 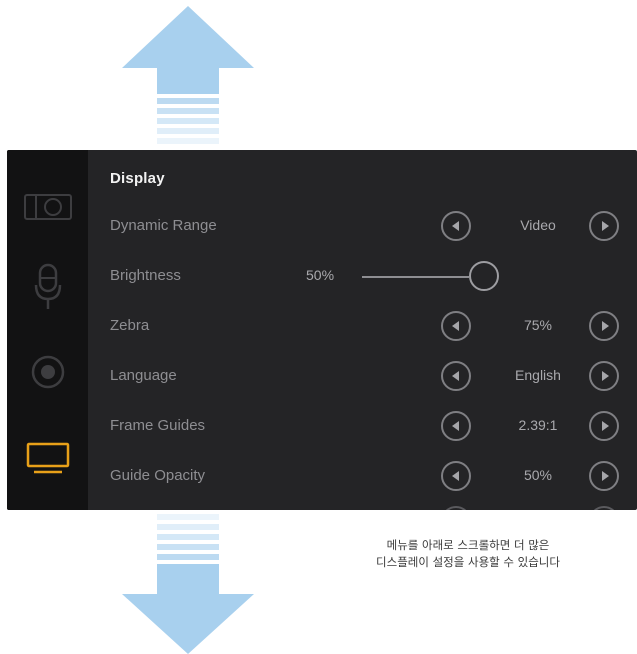 What do you see at coordinates (130, 325) in the screenshot?
I see `setting-label: Zebra` at bounding box center [130, 325].